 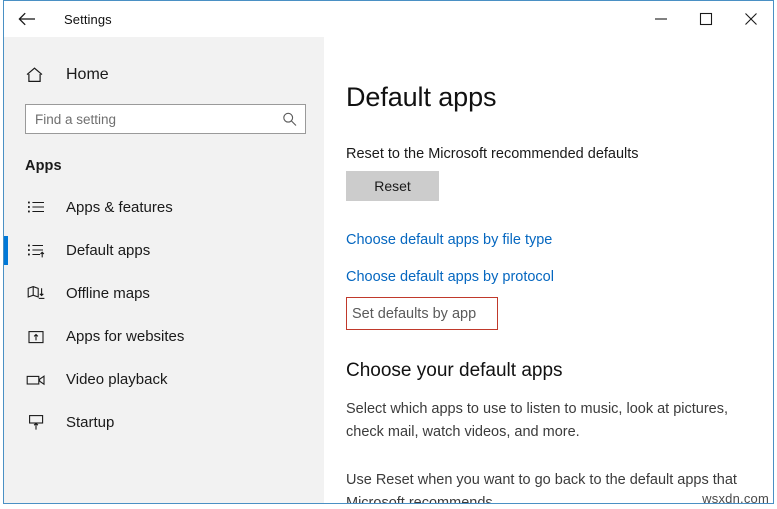 What do you see at coordinates (36, 423) in the screenshot?
I see `monitor-up-arrow-icon` at bounding box center [36, 423].